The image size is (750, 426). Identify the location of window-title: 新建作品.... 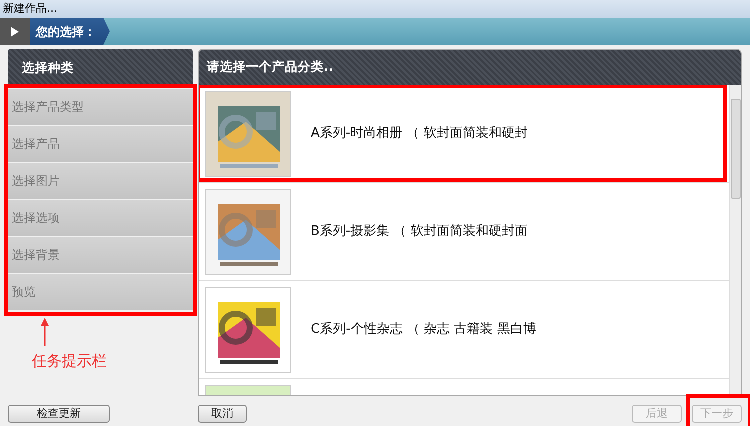
(375, 9).